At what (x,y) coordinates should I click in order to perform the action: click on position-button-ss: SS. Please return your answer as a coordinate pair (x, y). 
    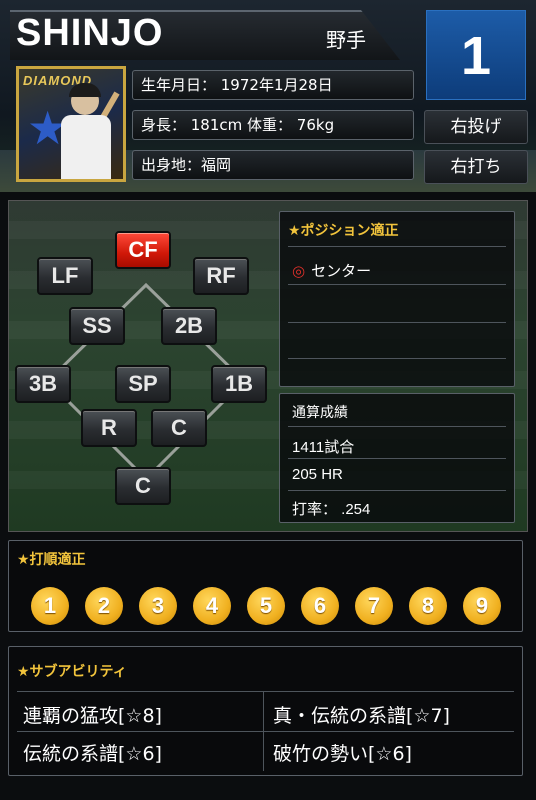
    Looking at the image, I should click on (97, 326).